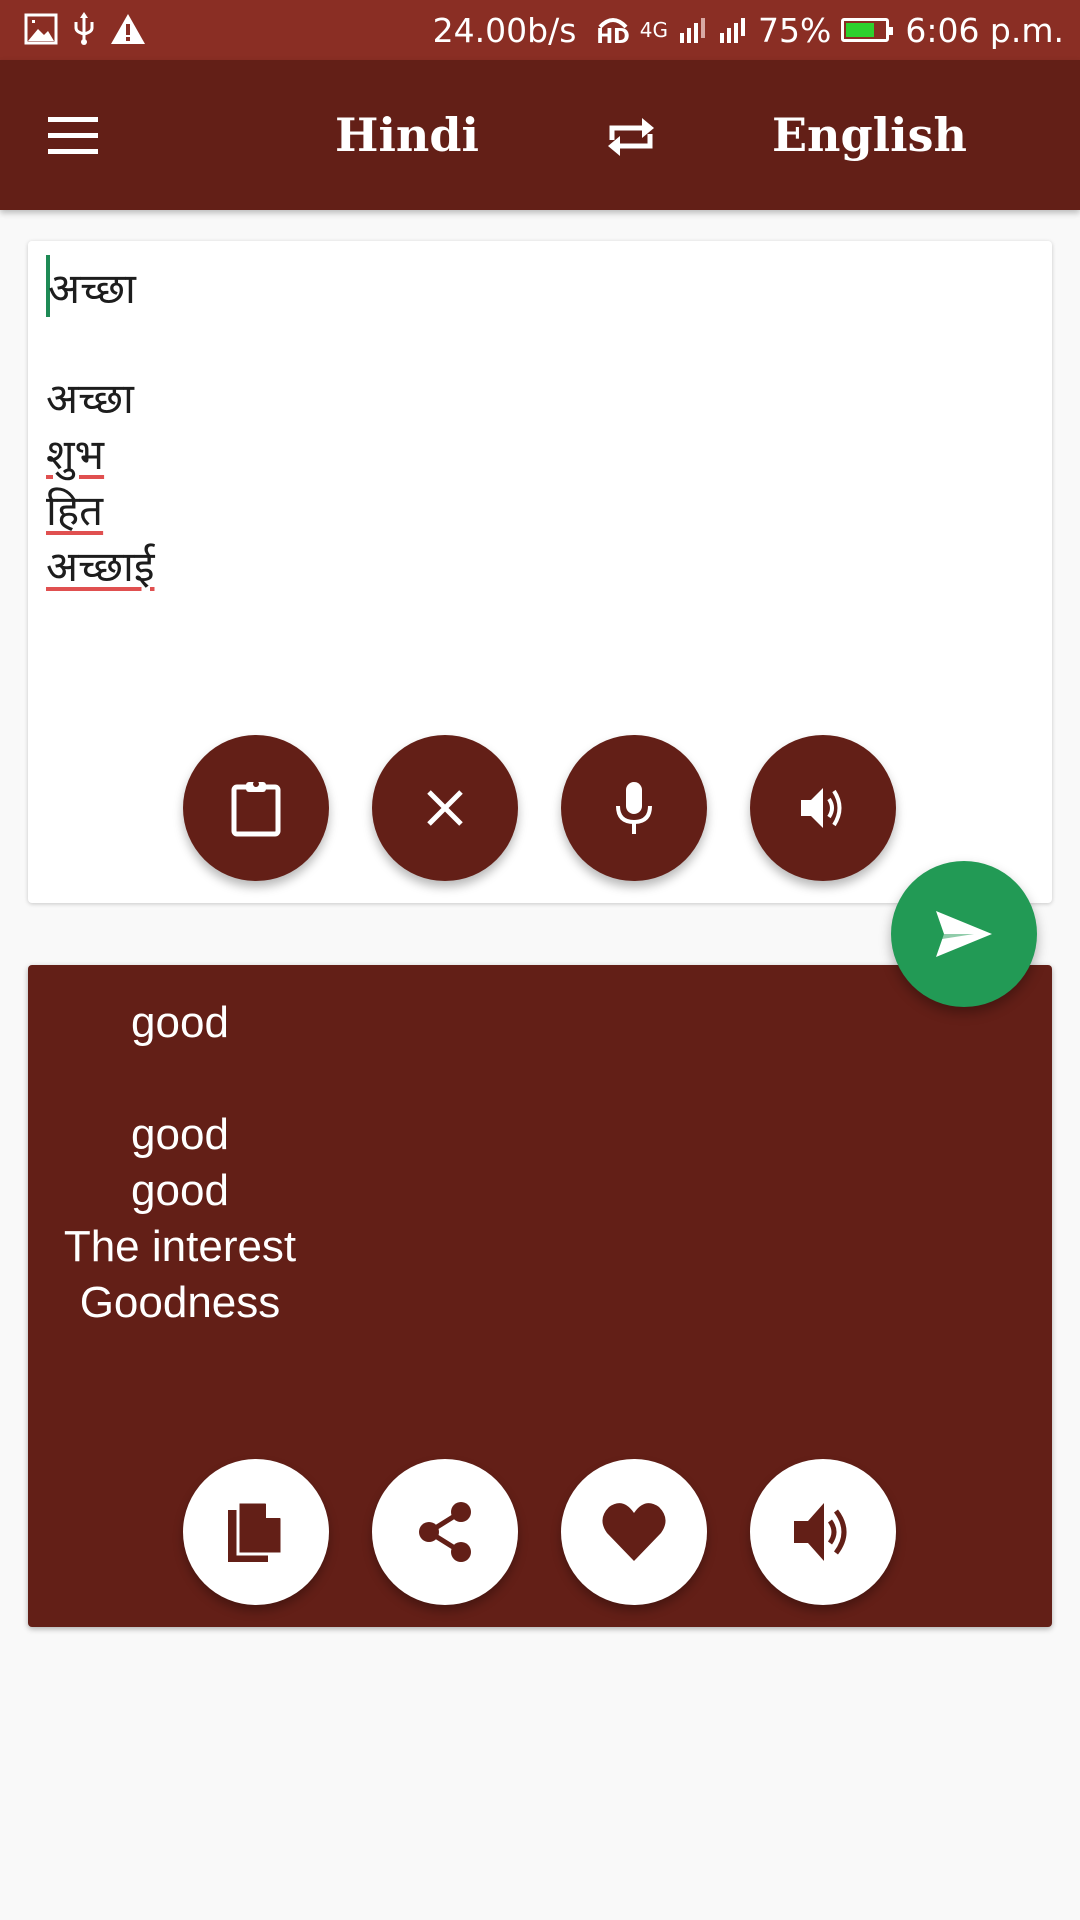 The height and width of the screenshot is (1920, 1080). What do you see at coordinates (984, 30) in the screenshot?
I see `clock: 6:06 p.m.` at bounding box center [984, 30].